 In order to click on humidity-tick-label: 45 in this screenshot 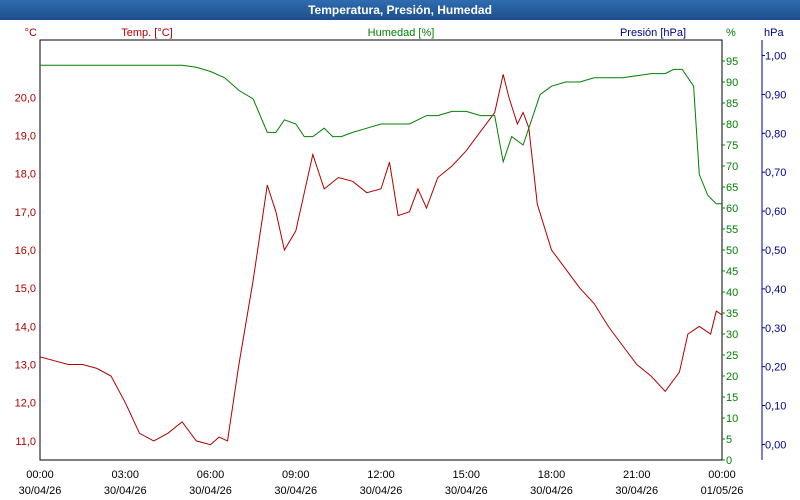, I will do `click(732, 272)`.